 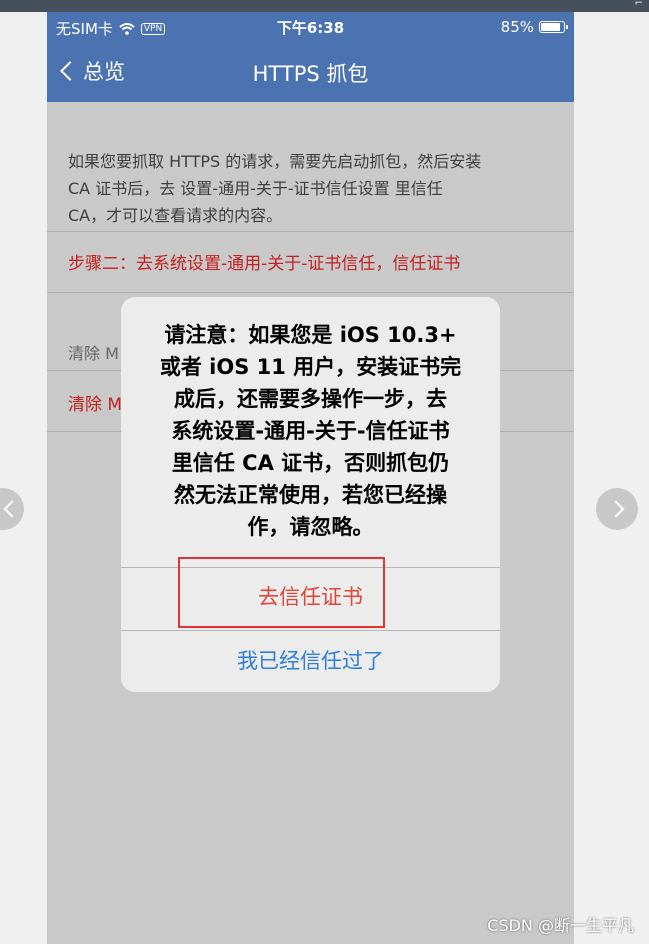 I want to click on section-header: 清除 M, so click(x=93, y=353).